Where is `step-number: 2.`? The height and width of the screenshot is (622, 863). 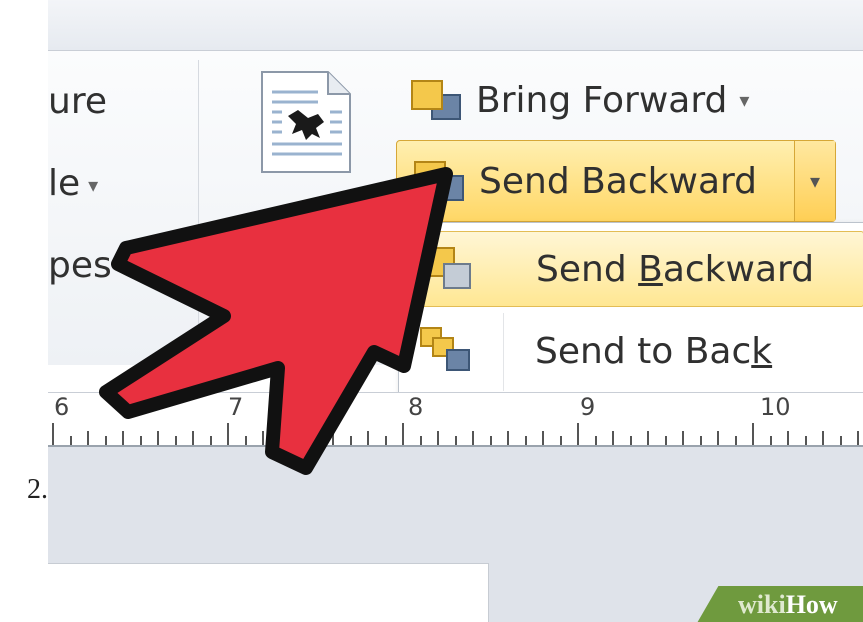
step-number: 2. is located at coordinates (37, 489).